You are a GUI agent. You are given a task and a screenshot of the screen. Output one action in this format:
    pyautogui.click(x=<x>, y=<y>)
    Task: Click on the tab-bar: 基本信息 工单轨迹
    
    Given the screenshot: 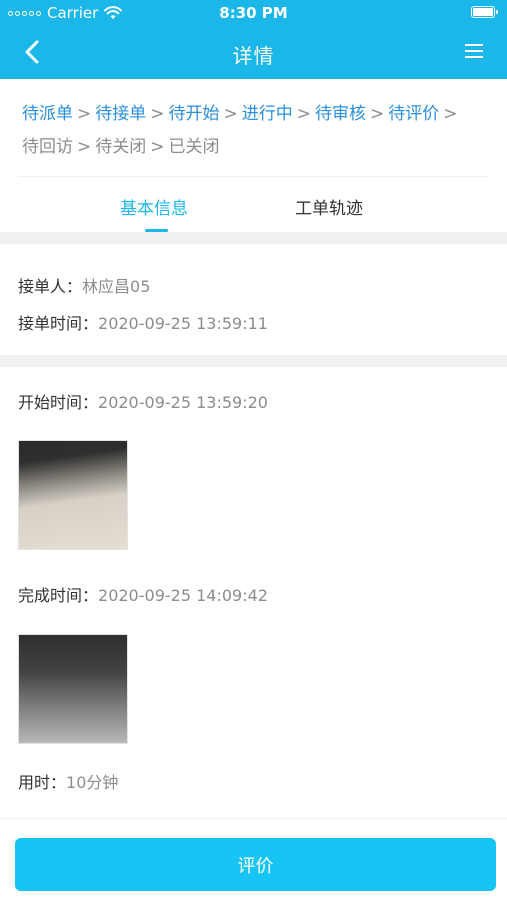 What is the action you would take?
    pyautogui.click(x=253, y=209)
    